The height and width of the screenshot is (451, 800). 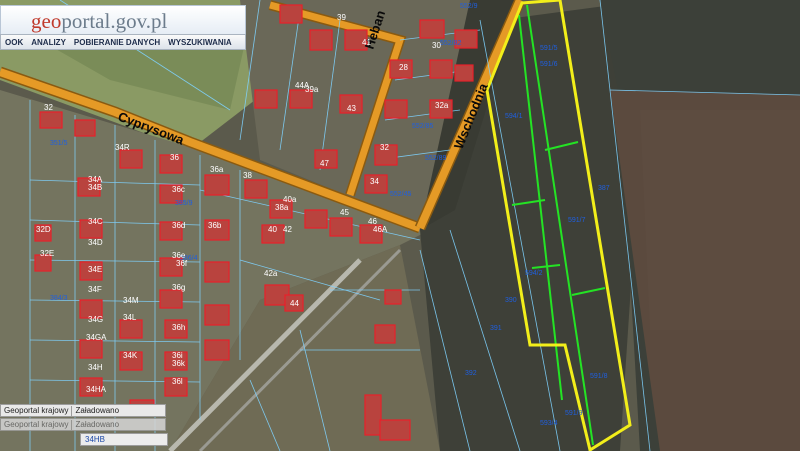 I want to click on house-number: 40, so click(x=272, y=229).